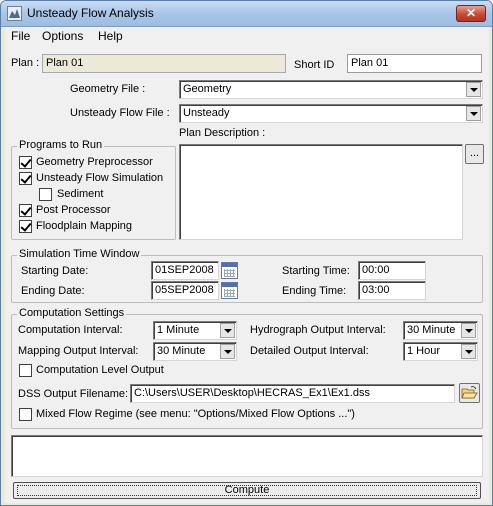 This screenshot has height=506, width=493. I want to click on hydrograph-output-interval-label: Hydrograph Output Interval:, so click(318, 330).